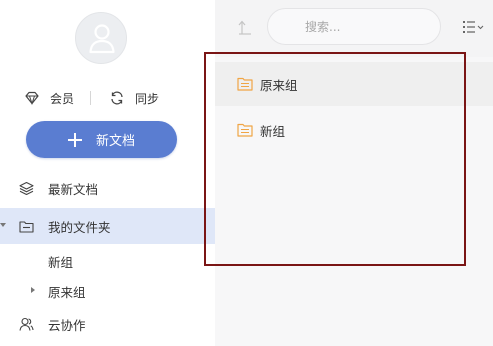  What do you see at coordinates (134, 98) in the screenshot?
I see `sync-button: 同步` at bounding box center [134, 98].